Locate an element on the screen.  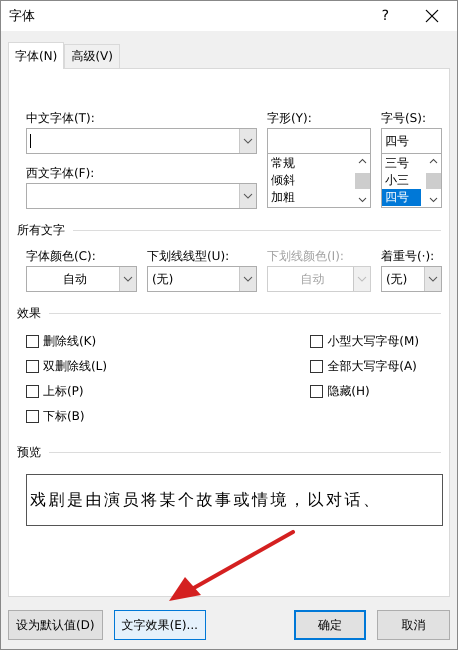
field-label: 着重号(·): is located at coordinates (408, 256).